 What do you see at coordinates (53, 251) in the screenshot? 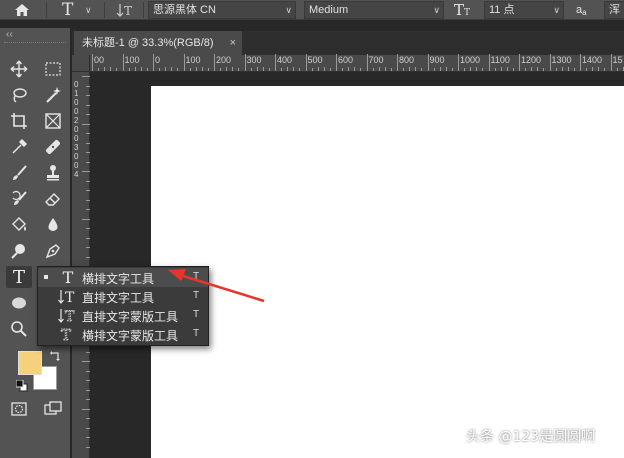
I see `pen-tool-icon` at bounding box center [53, 251].